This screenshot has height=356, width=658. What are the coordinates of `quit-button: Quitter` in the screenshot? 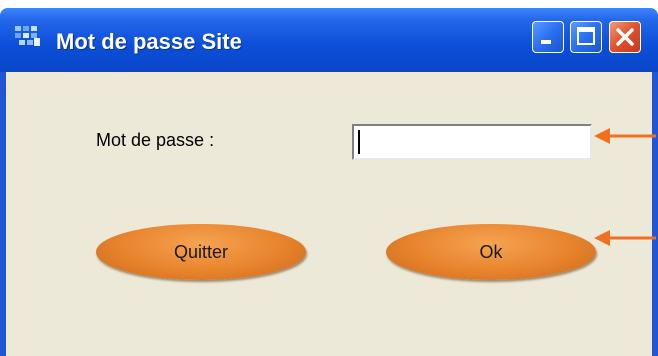 It's located at (201, 252).